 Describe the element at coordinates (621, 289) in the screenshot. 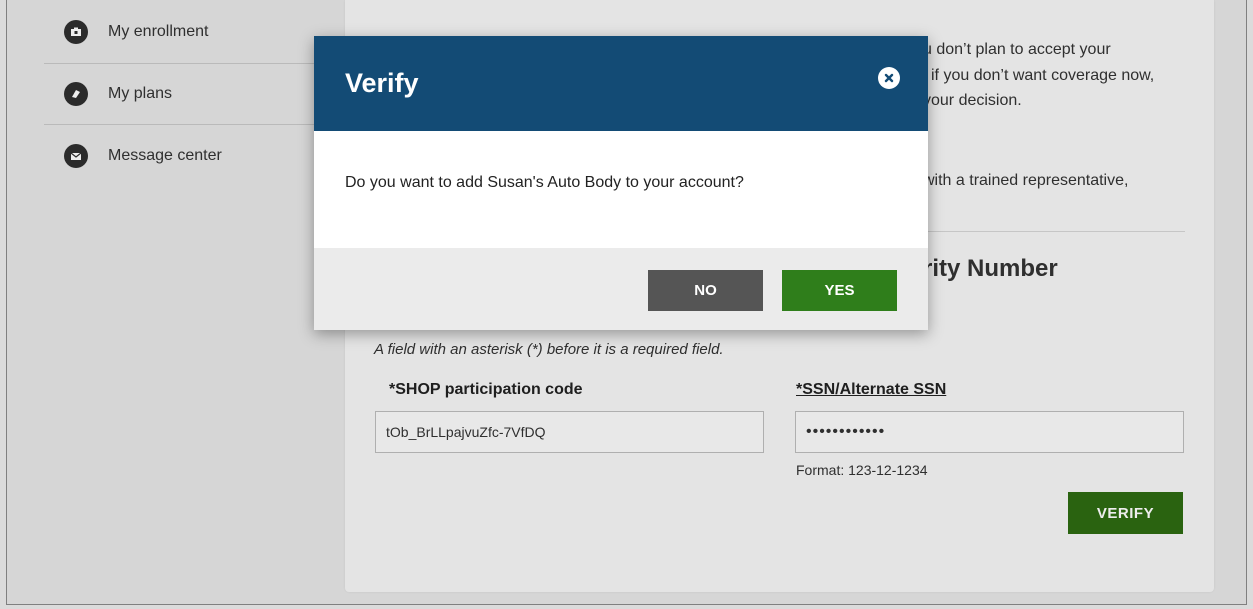

I see `dialog-footer: NO YES` at that location.